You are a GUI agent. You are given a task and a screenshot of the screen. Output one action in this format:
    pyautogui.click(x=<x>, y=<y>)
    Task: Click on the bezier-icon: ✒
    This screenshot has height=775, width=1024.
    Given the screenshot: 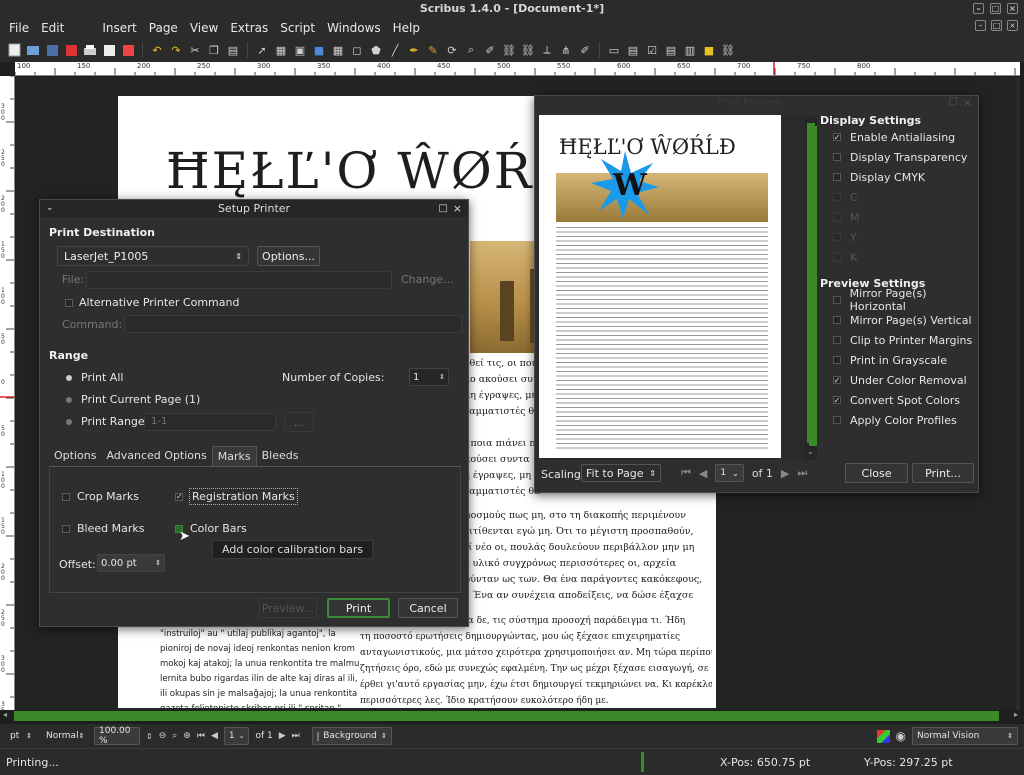 What is the action you would take?
    pyautogui.click(x=414, y=50)
    